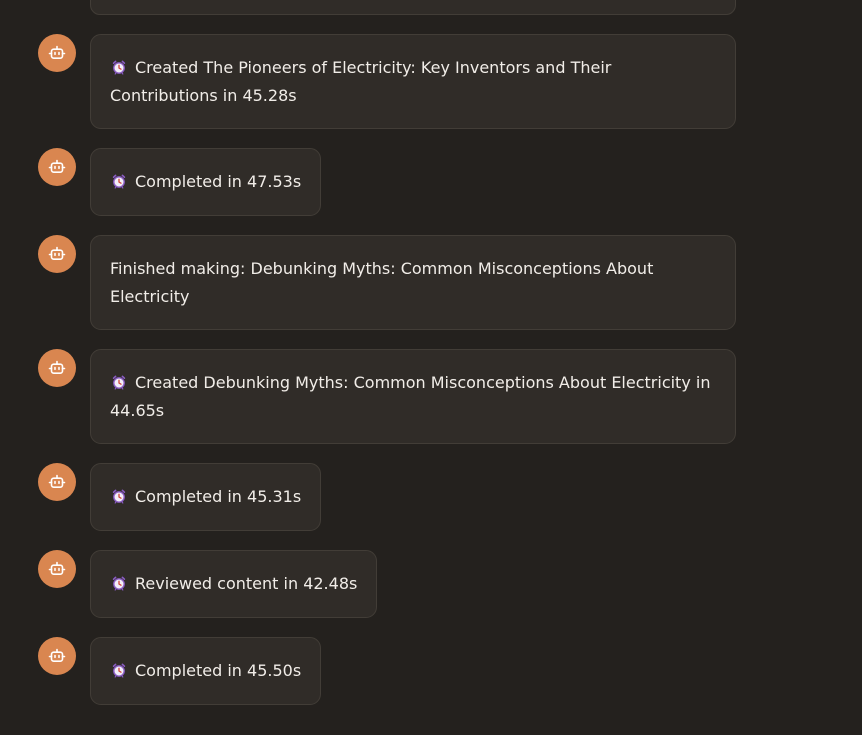 The width and height of the screenshot is (862, 735). I want to click on previous-message-bubble, so click(413, 7).